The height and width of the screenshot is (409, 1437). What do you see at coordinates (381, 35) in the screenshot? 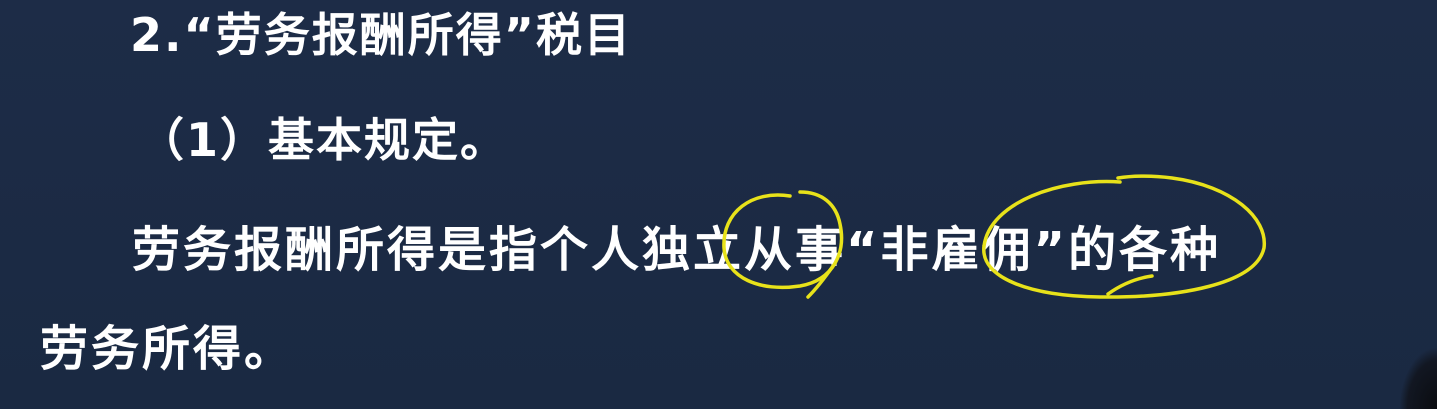
I see `section-heading: 2.“劳务报酬所得”税目` at bounding box center [381, 35].